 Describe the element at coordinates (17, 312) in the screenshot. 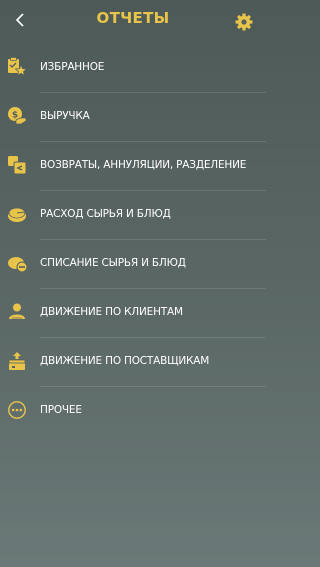

I see `clients-icon` at that location.